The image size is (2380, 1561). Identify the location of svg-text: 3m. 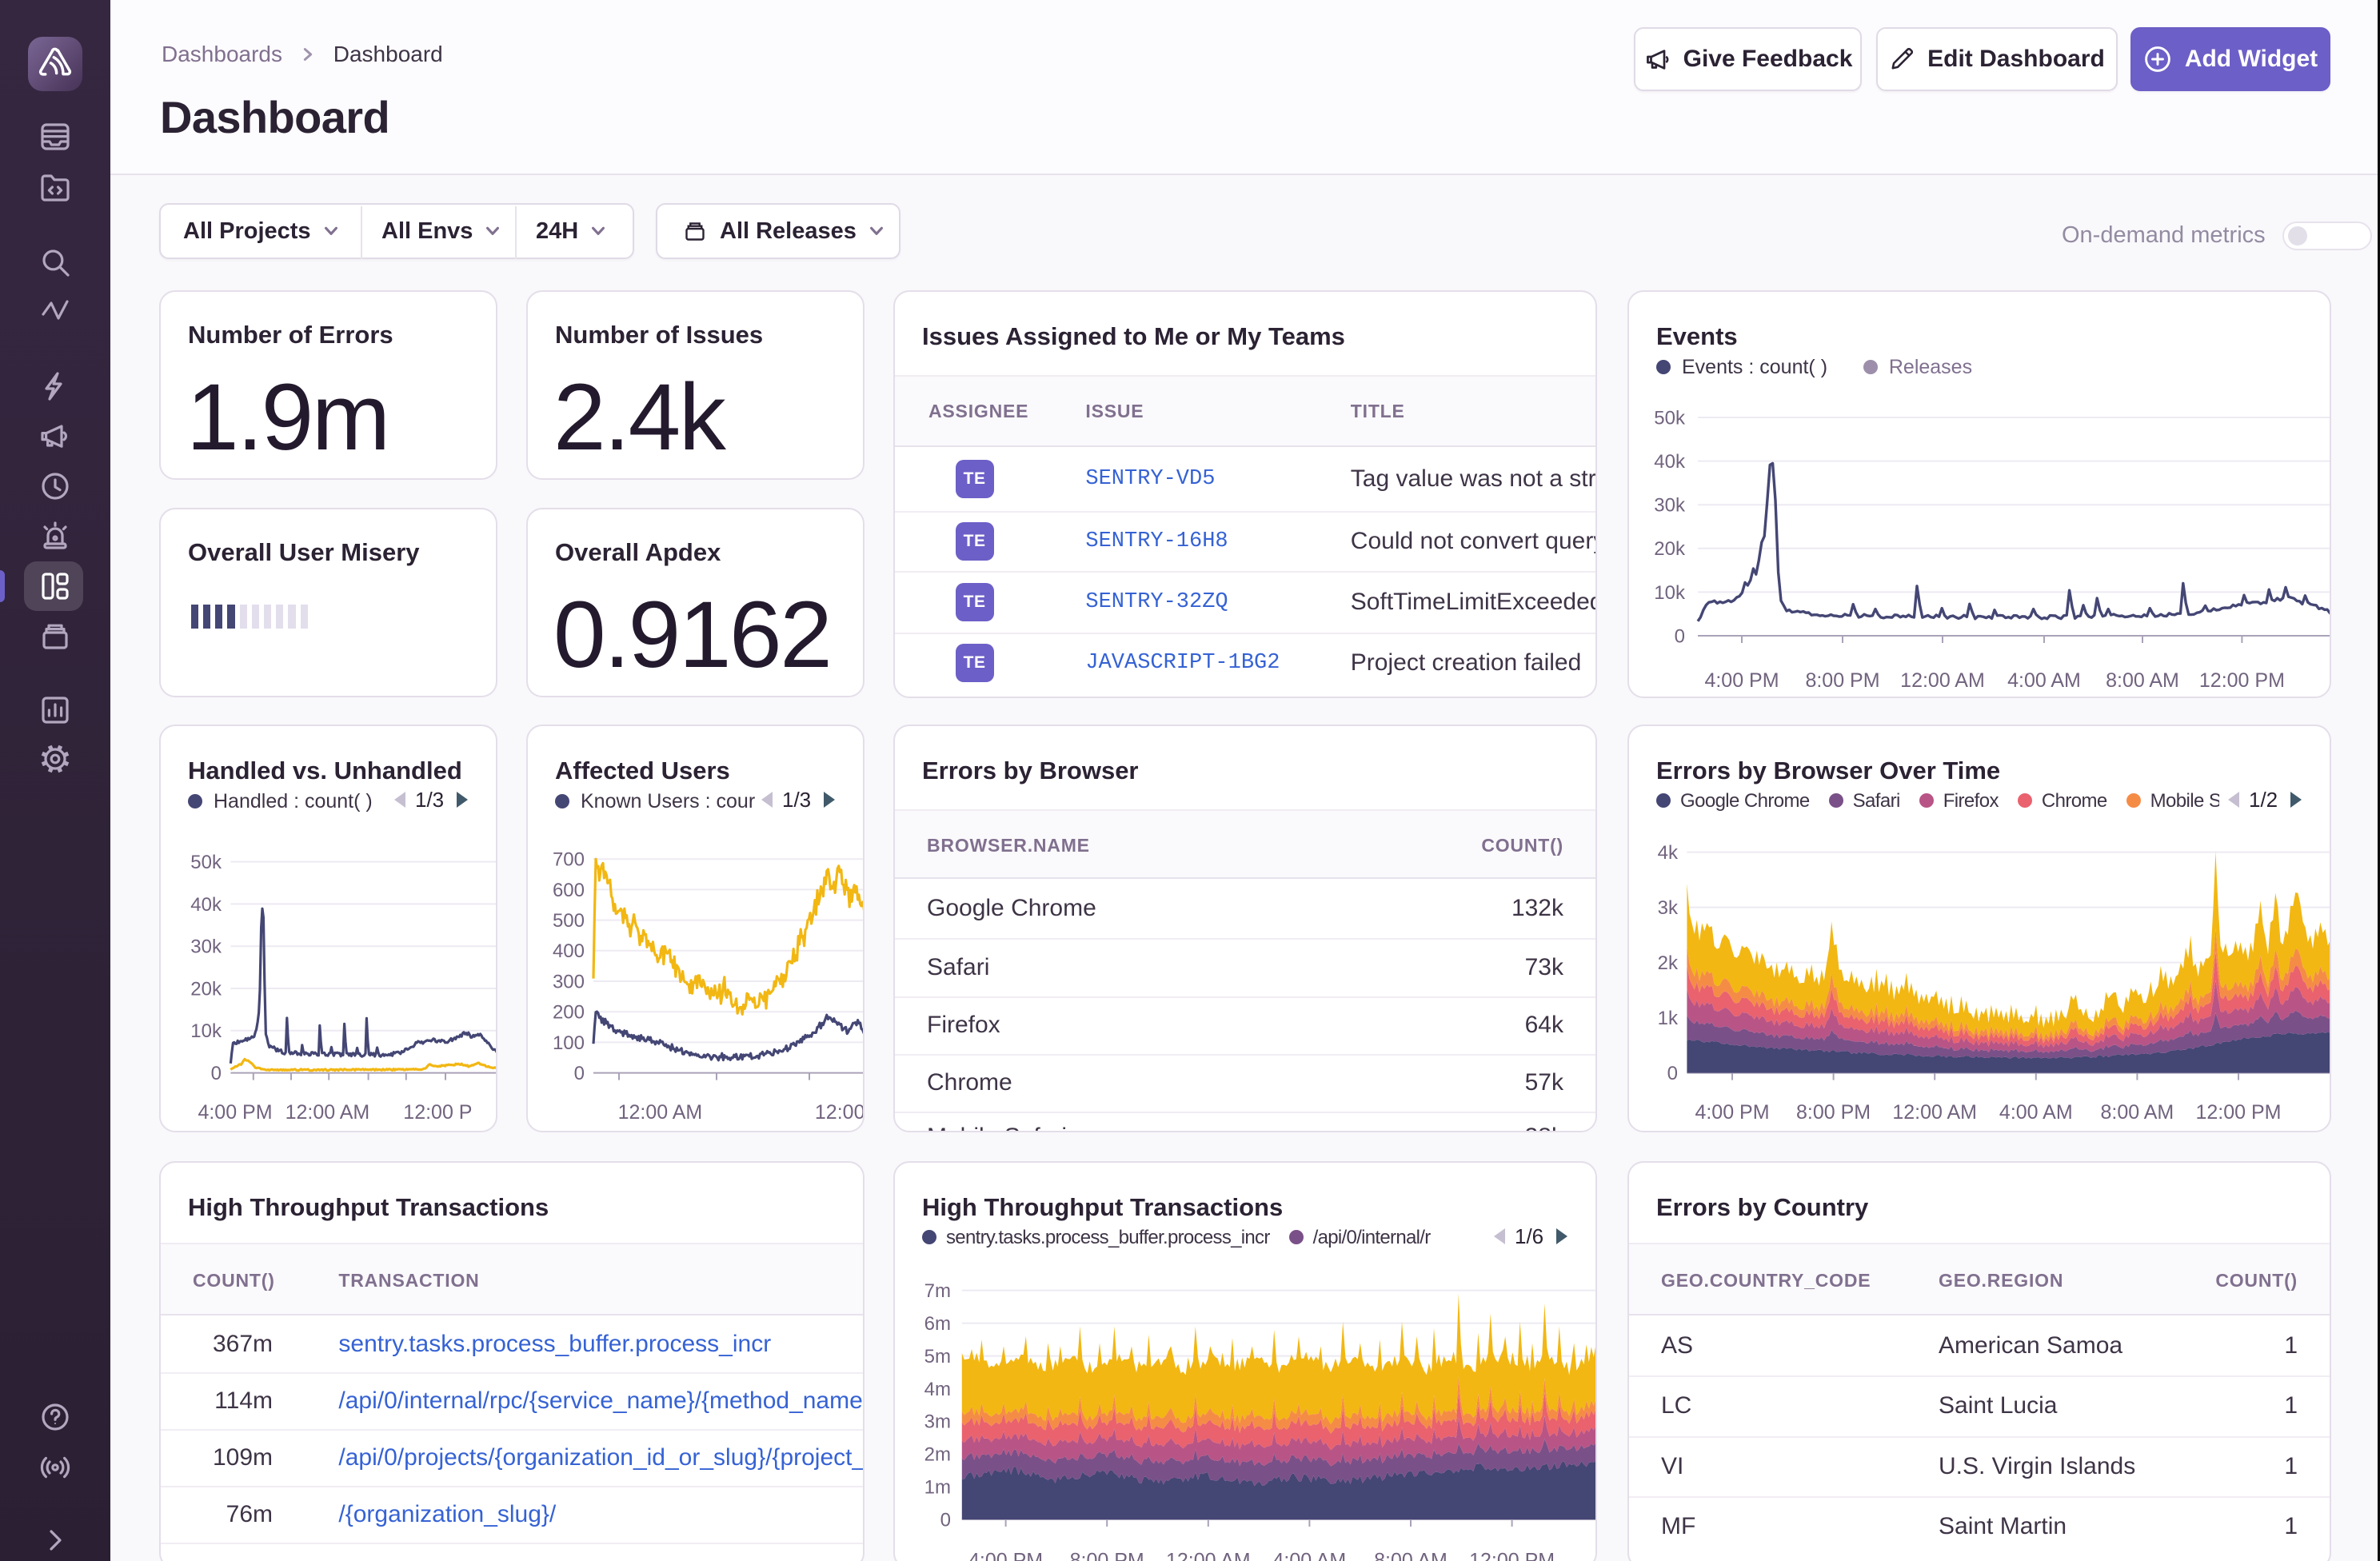
(937, 1422).